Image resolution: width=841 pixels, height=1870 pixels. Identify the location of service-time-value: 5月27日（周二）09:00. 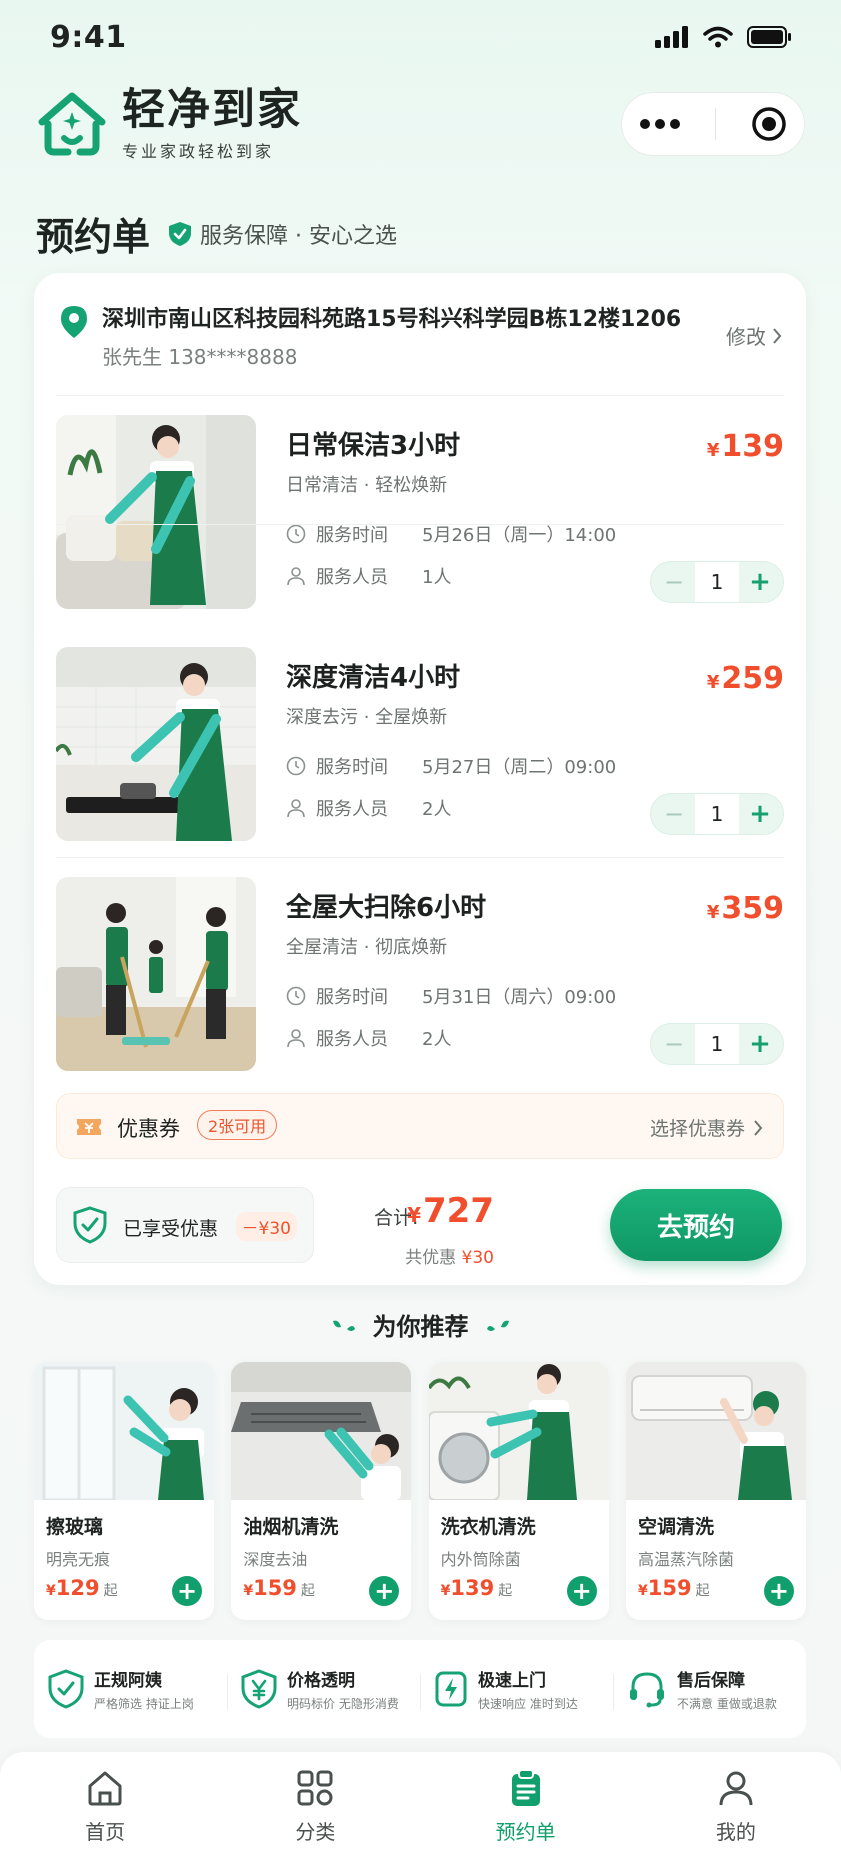
(519, 767).